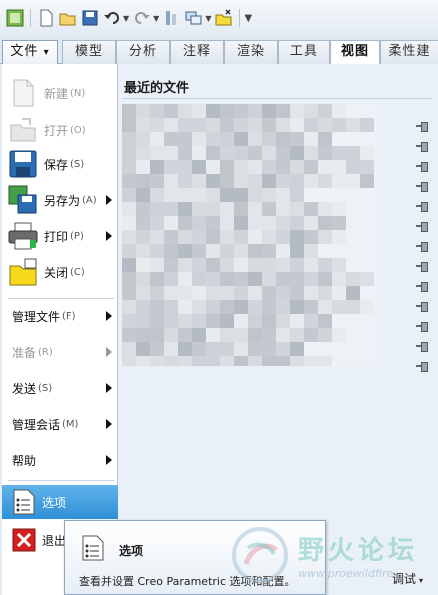 The width and height of the screenshot is (438, 595). What do you see at coordinates (407, 578) in the screenshot?
I see `debug-dropdown: 调试 ▾` at bounding box center [407, 578].